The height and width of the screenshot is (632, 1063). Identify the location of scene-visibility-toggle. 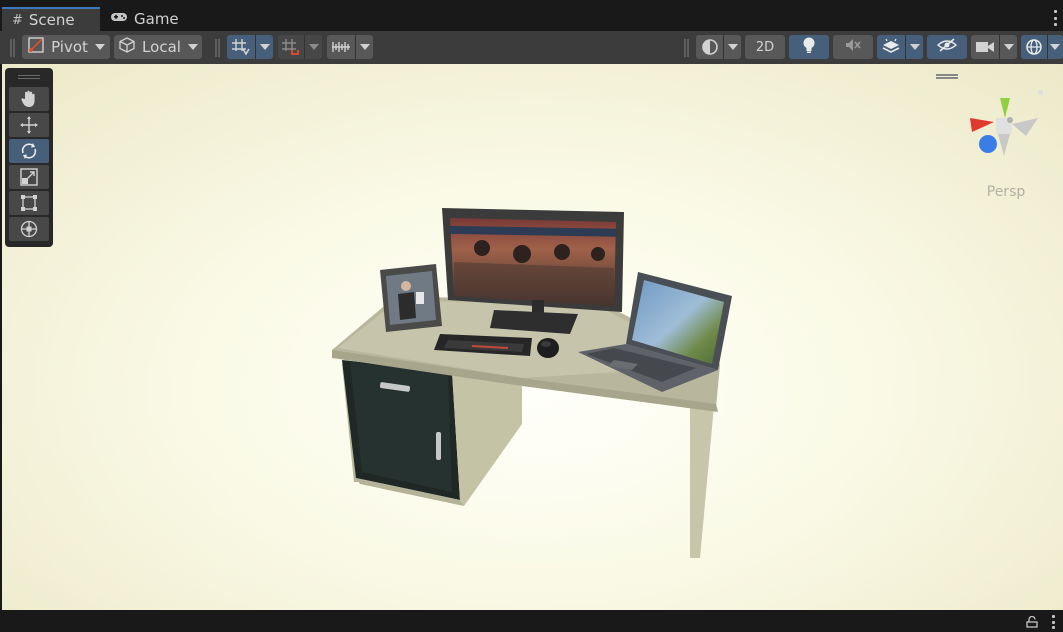
(947, 47).